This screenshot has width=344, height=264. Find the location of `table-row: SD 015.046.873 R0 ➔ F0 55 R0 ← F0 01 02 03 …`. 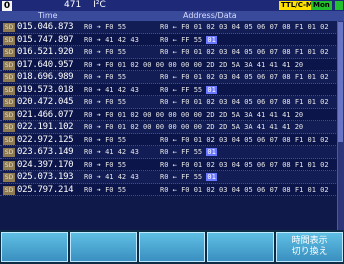

table-row: SD 015.046.873 R0 ➔ F0 55 R0 ← F0 01 02 03 … is located at coordinates (172, 27).